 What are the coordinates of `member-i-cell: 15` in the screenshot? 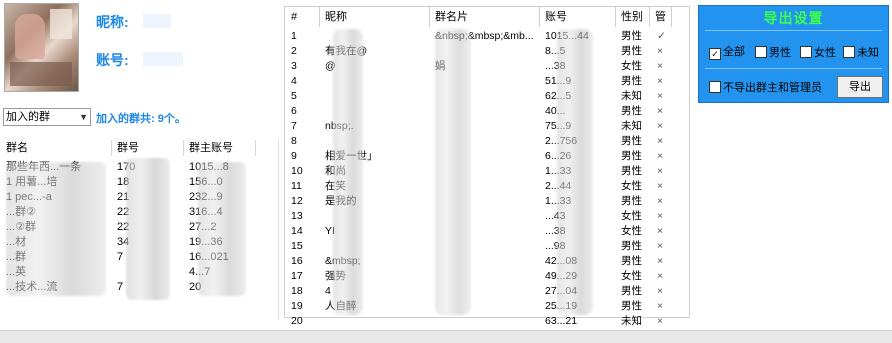 It's located at (297, 246).